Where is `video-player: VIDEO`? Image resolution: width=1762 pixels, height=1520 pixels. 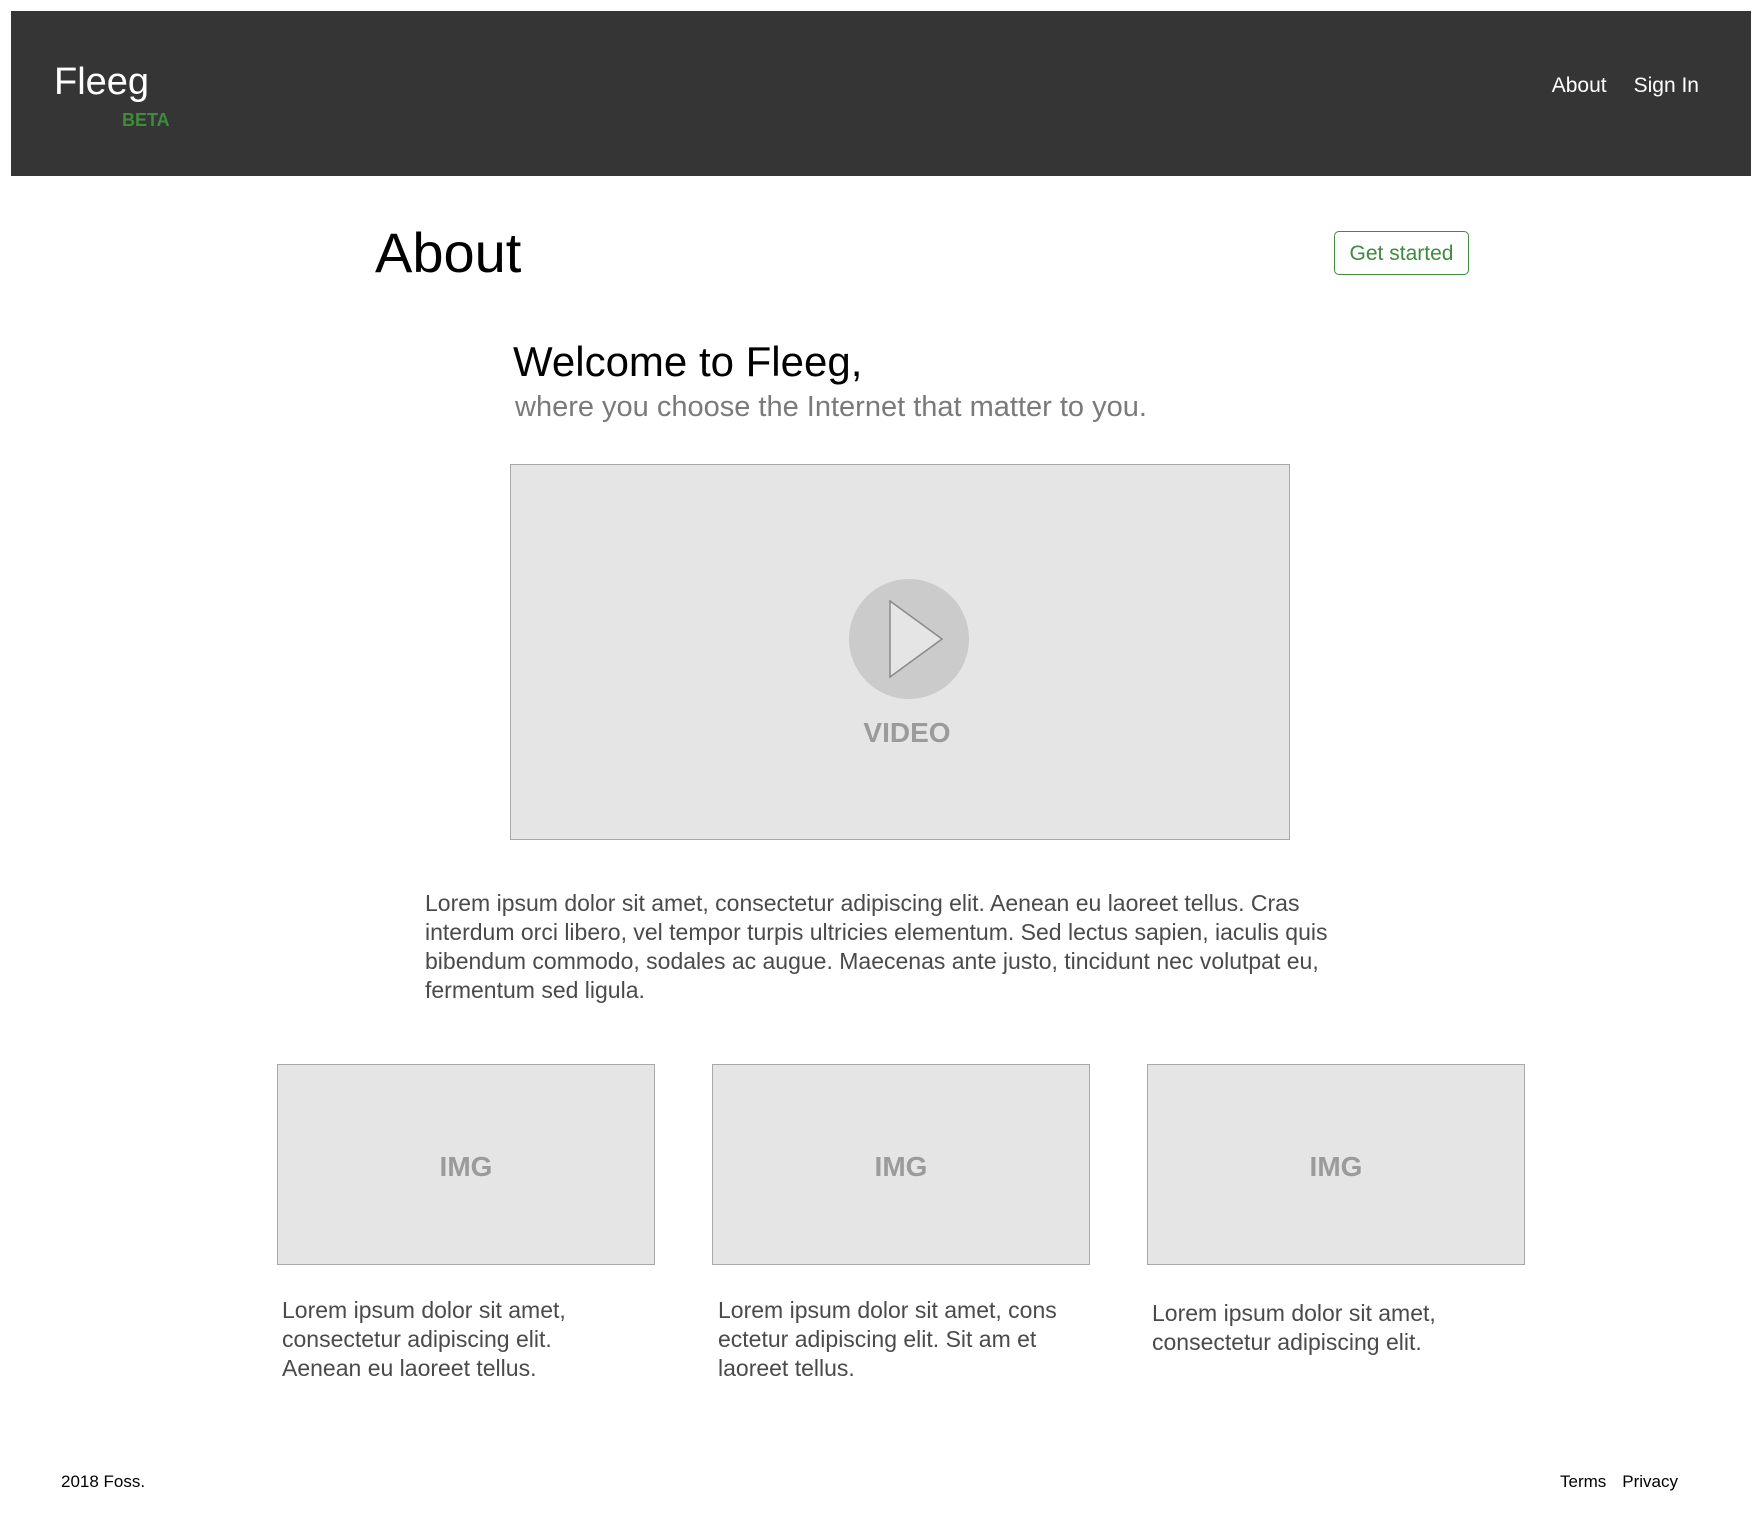 video-player: VIDEO is located at coordinates (900, 652).